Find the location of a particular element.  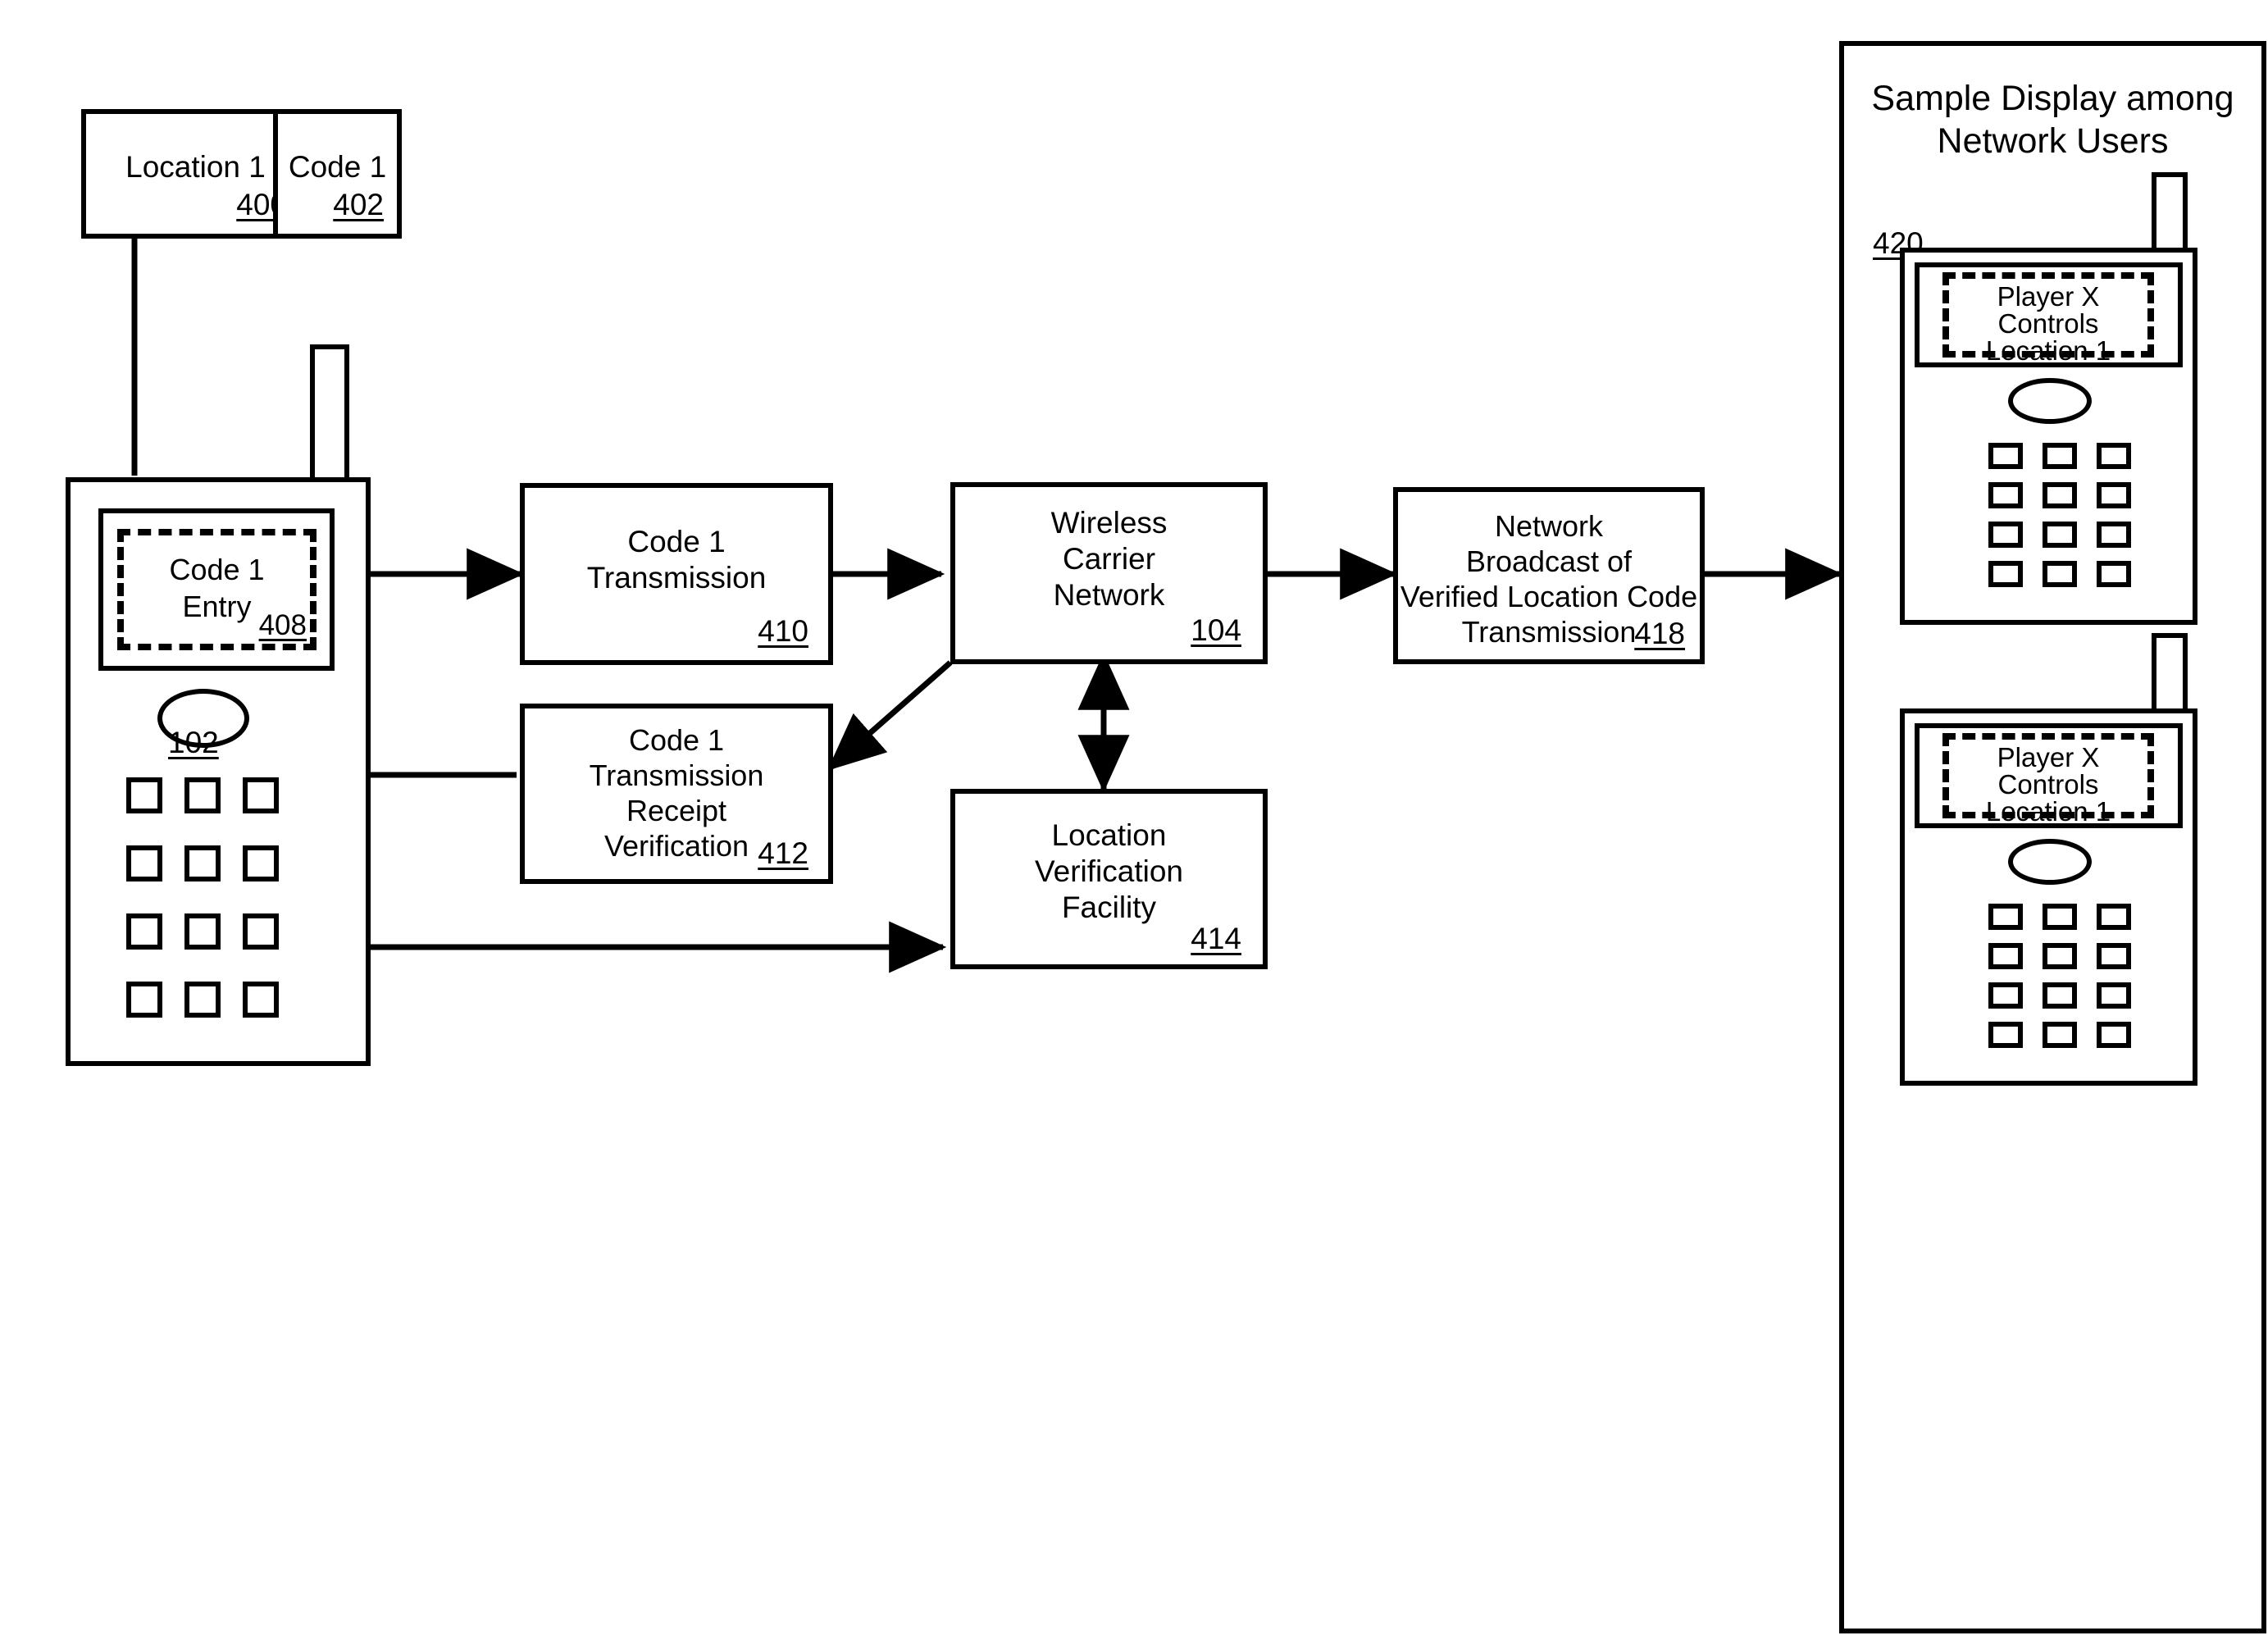

node-network-broadcast-ref: 418 is located at coordinates (1659, 633).